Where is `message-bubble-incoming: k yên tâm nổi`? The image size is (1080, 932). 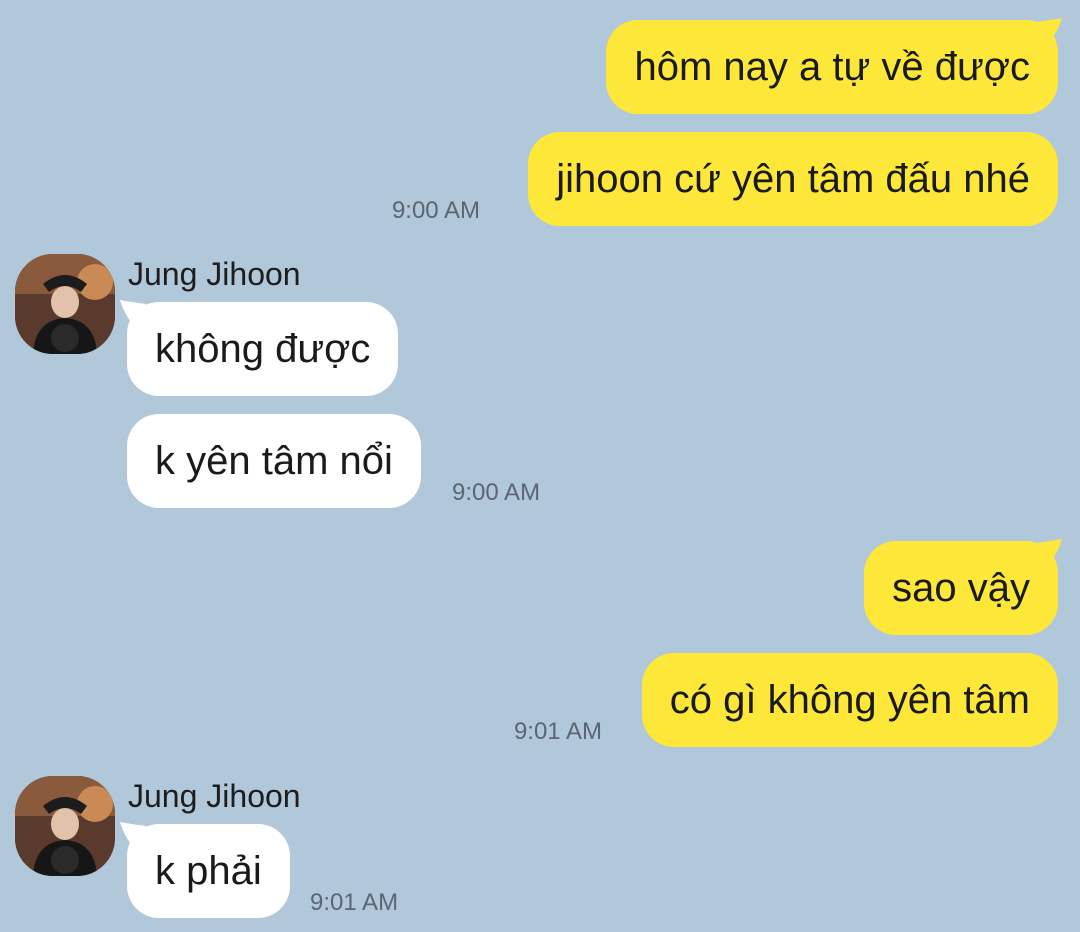 message-bubble-incoming: k yên tâm nổi is located at coordinates (274, 461).